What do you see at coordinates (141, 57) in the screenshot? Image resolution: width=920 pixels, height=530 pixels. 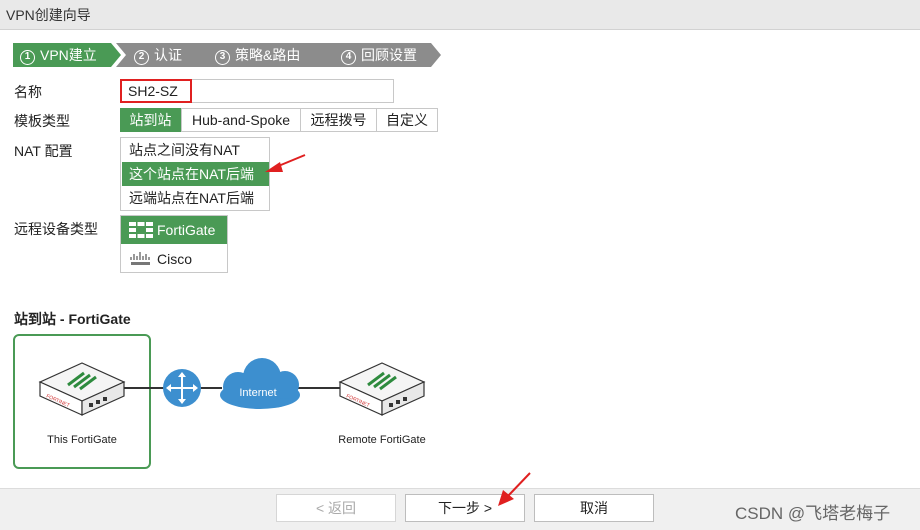 I see `step-number: 2` at bounding box center [141, 57].